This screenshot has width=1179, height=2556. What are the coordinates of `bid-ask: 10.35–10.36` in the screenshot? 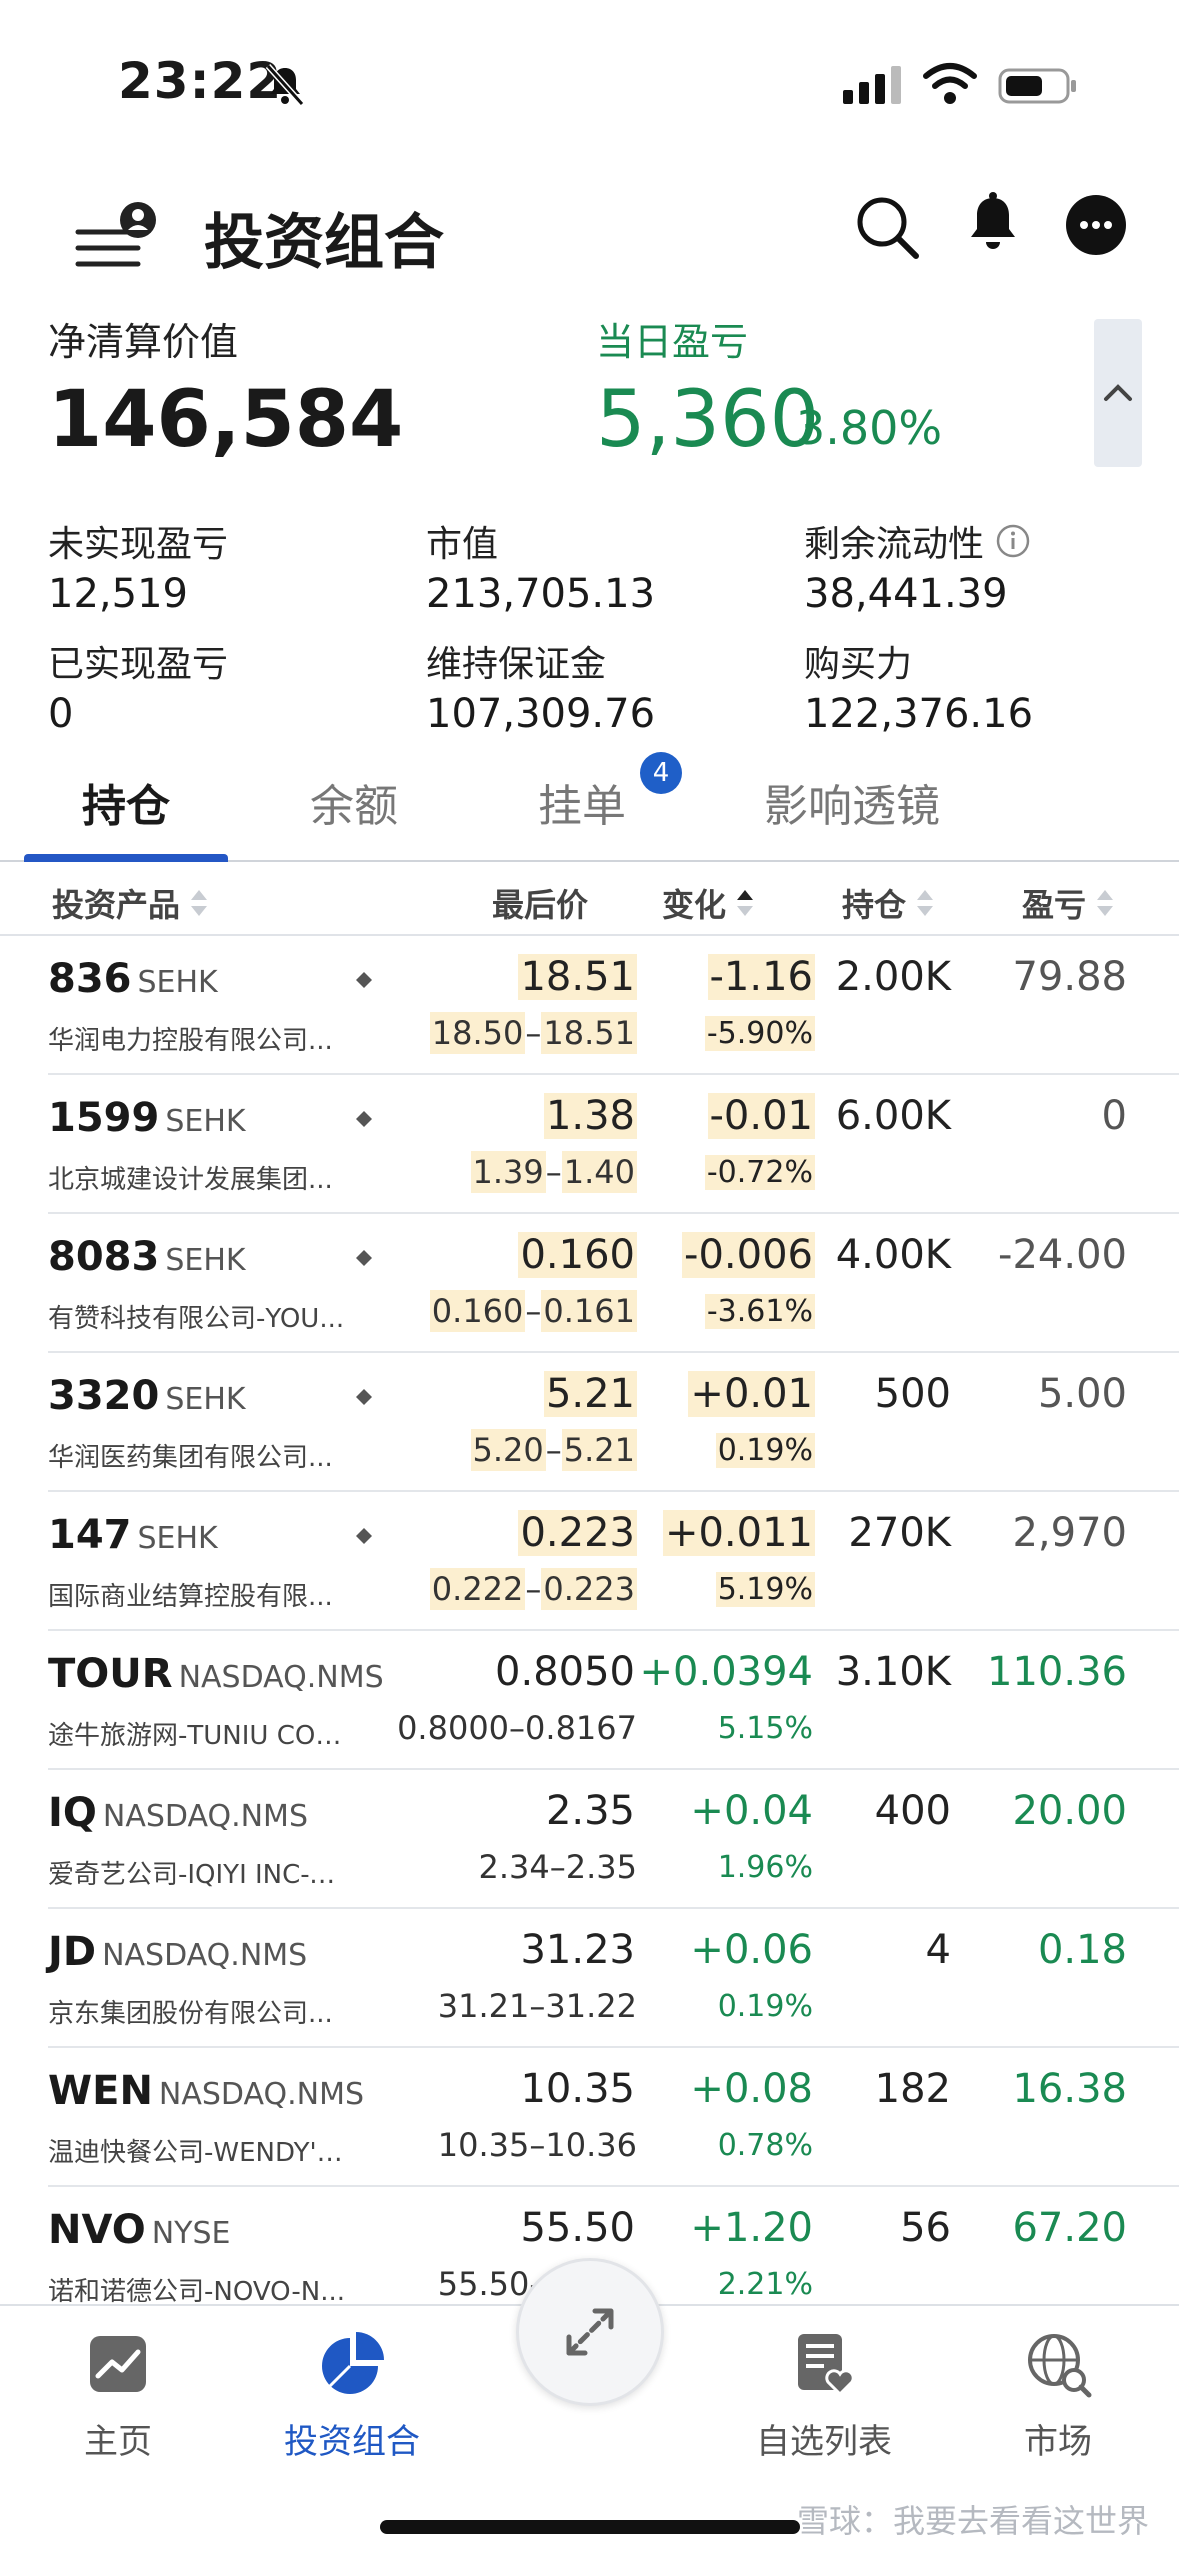 It's located at (537, 2145).